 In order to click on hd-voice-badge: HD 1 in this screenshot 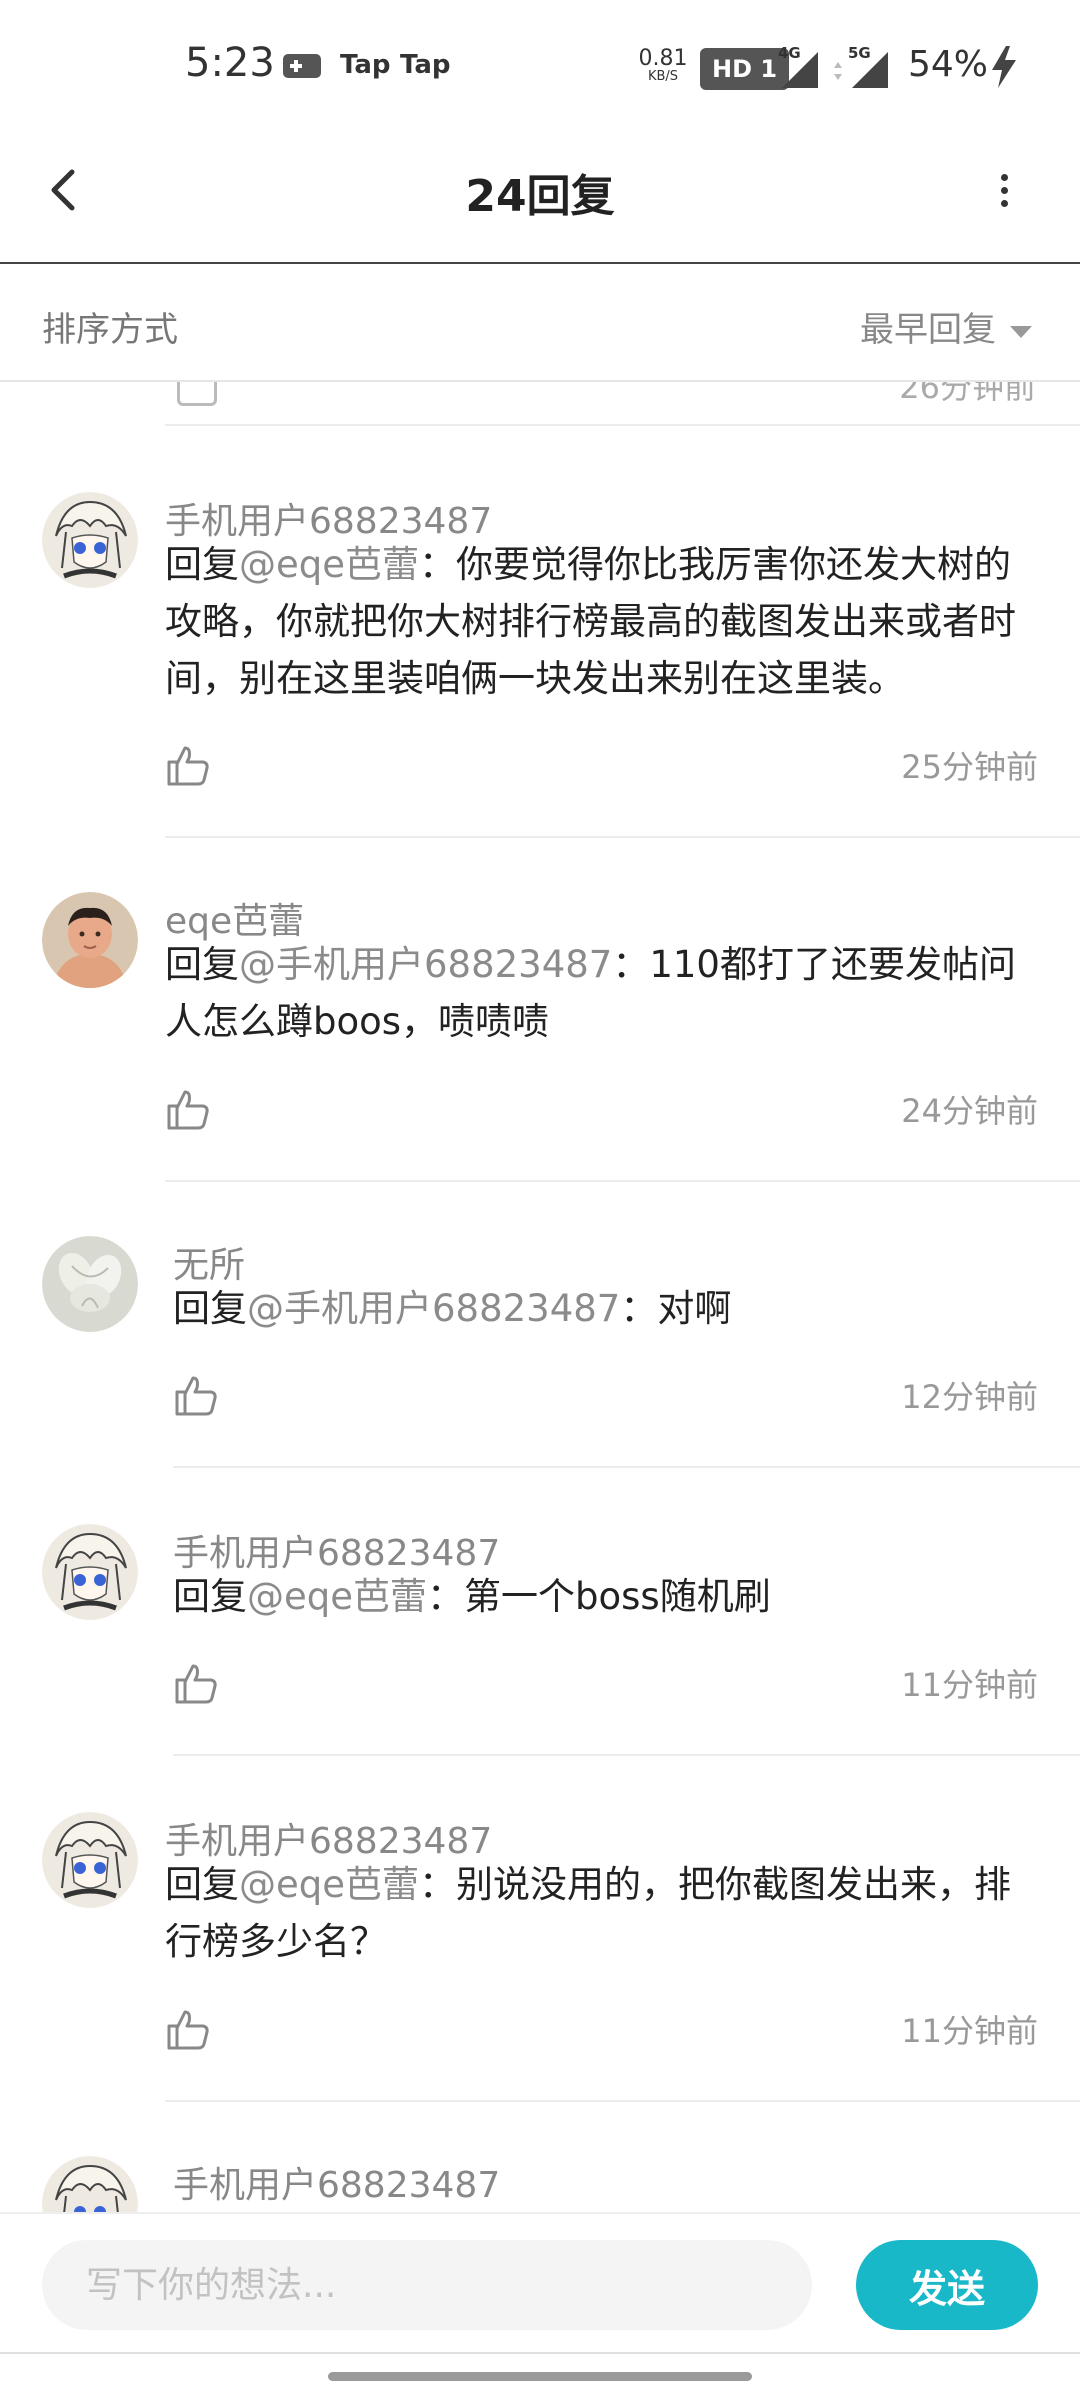, I will do `click(745, 69)`.